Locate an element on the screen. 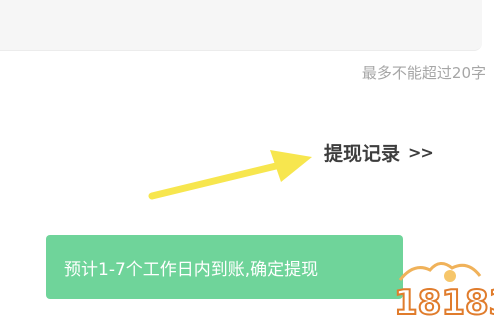 The height and width of the screenshot is (326, 500). site-watermark-logo: 18183 is located at coordinates (443, 293).